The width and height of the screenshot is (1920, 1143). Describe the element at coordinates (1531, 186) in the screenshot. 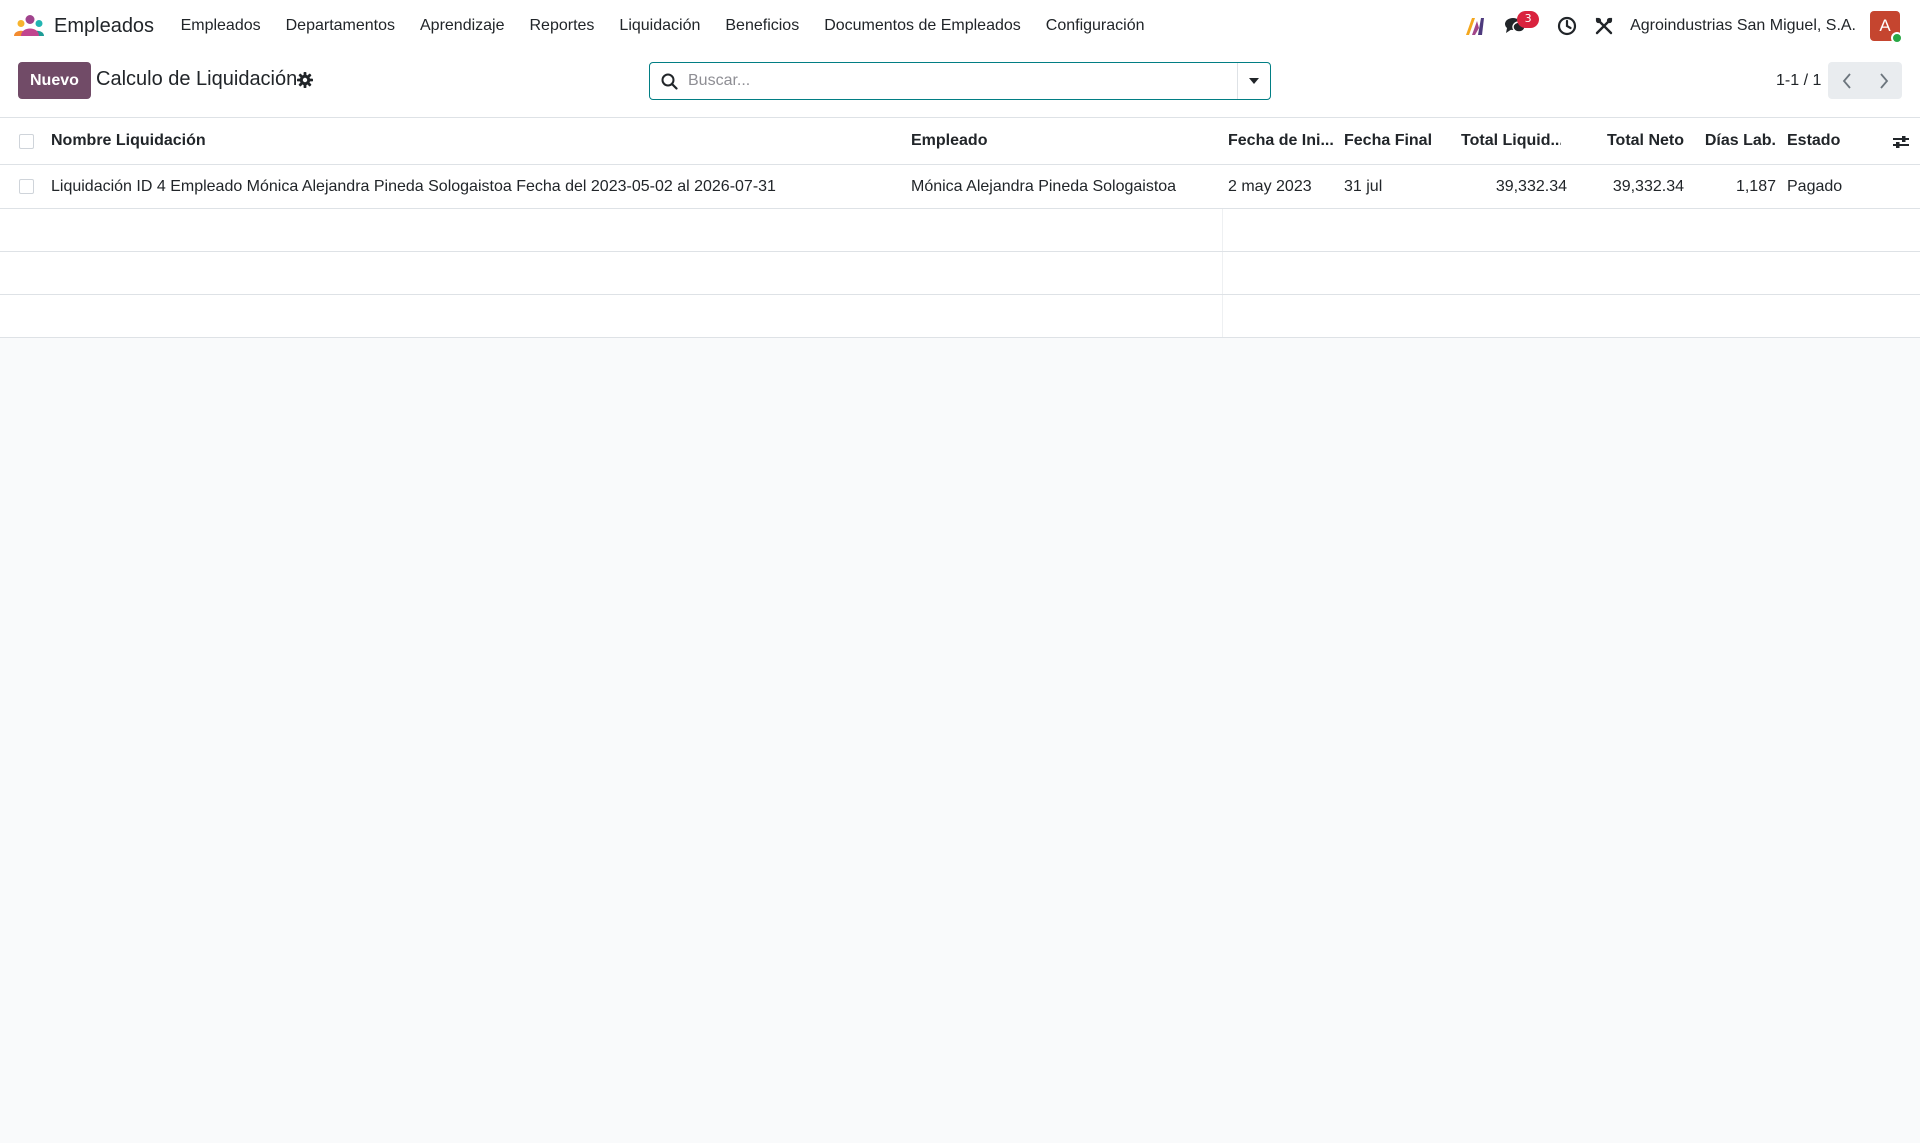

I see `cell-total: 39,332.34` at that location.